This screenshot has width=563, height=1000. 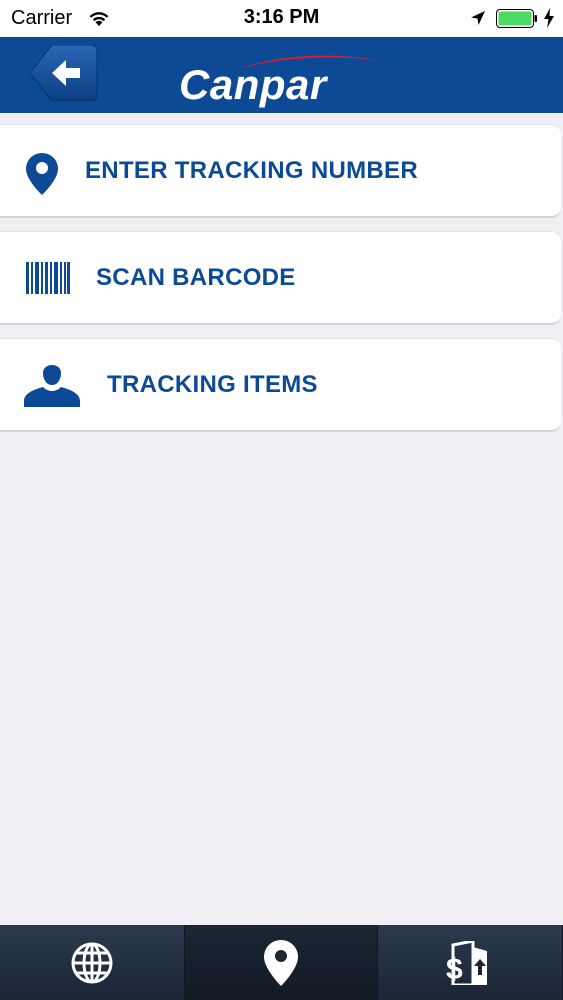 I want to click on location-arrow-icon, so click(x=478, y=18).